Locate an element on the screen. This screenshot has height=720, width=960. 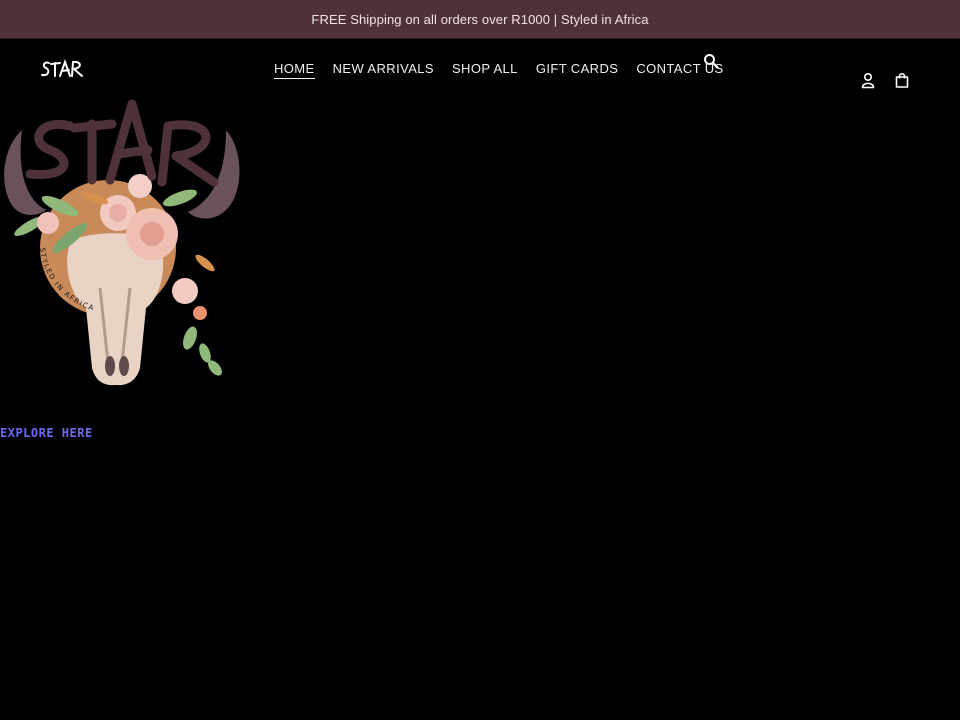
account-icon is located at coordinates (868, 80).